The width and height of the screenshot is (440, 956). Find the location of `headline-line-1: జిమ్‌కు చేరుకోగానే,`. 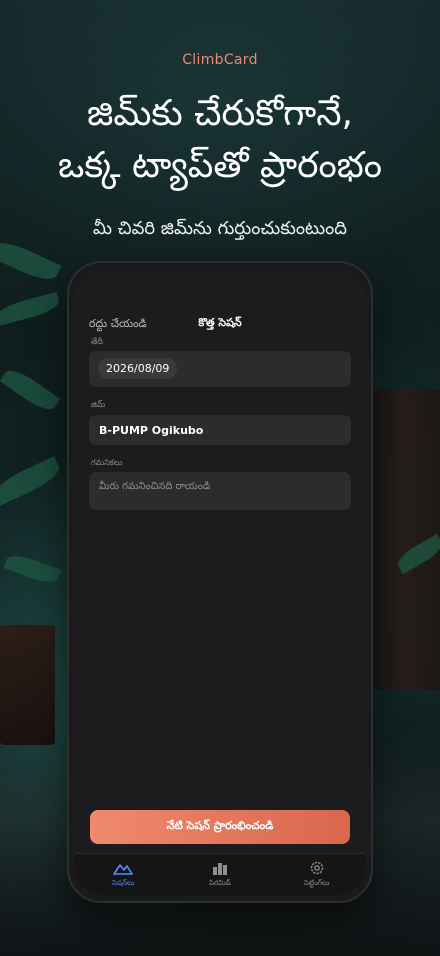

headline-line-1: జిమ్‌కు చేరుకోగానే, is located at coordinates (220, 113).